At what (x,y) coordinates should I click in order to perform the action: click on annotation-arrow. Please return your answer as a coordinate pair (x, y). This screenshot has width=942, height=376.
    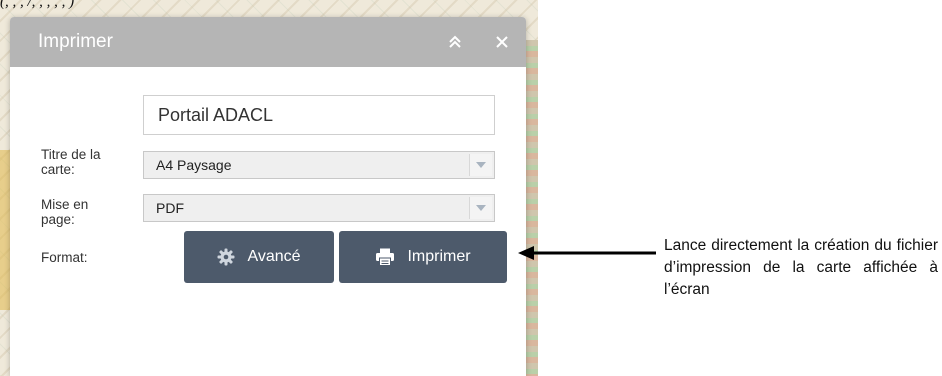
    Looking at the image, I should click on (587, 253).